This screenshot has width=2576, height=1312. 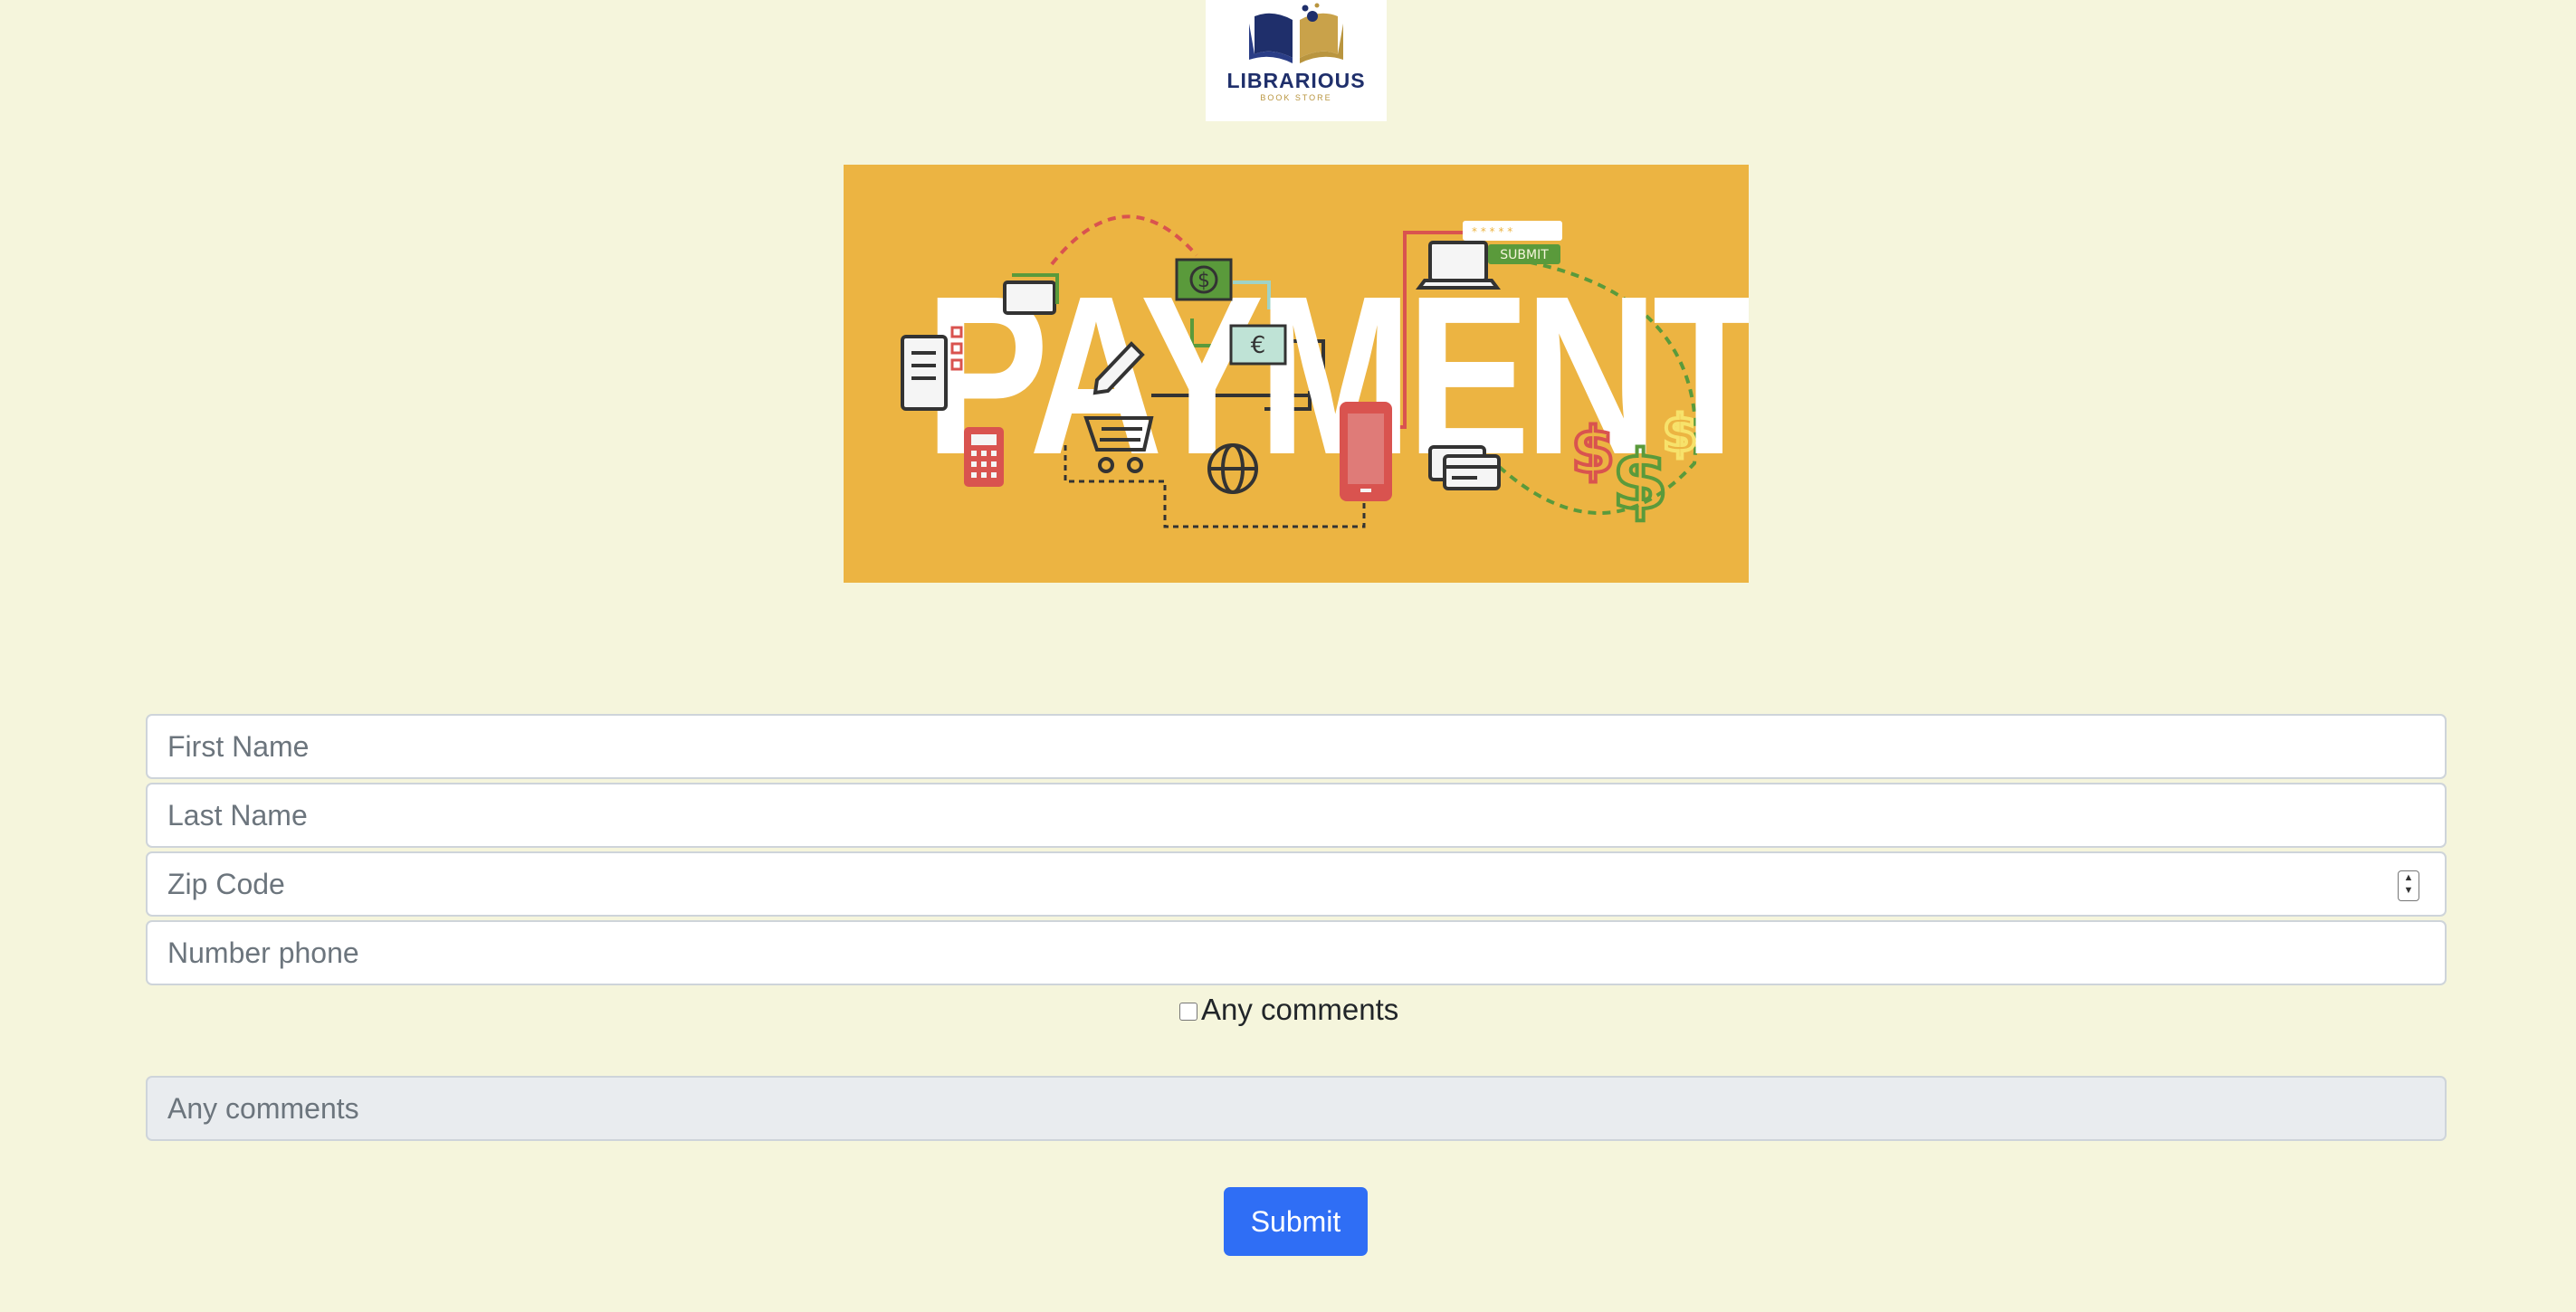 What do you see at coordinates (1188, 1012) in the screenshot?
I see `comments-checkbox` at bounding box center [1188, 1012].